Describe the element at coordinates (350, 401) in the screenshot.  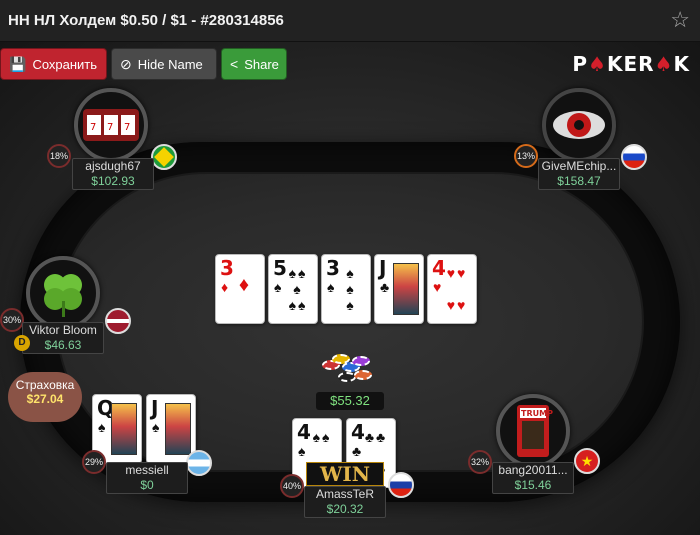
I see `pot-amount: $55.32` at that location.